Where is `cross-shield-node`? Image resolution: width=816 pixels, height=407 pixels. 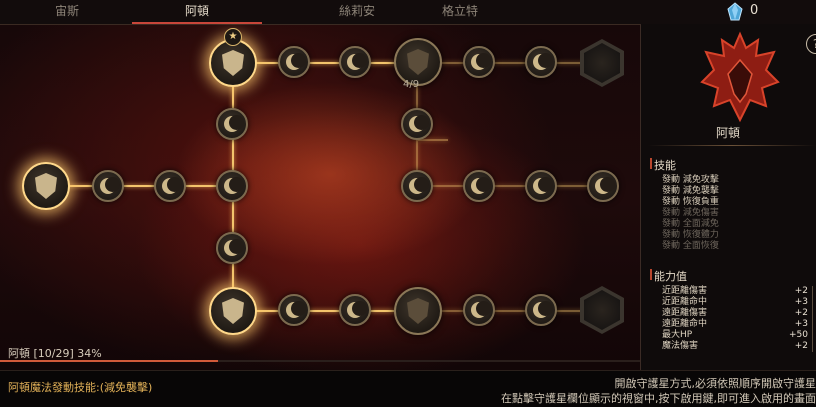
cross-shield-node is located at coordinates (233, 311).